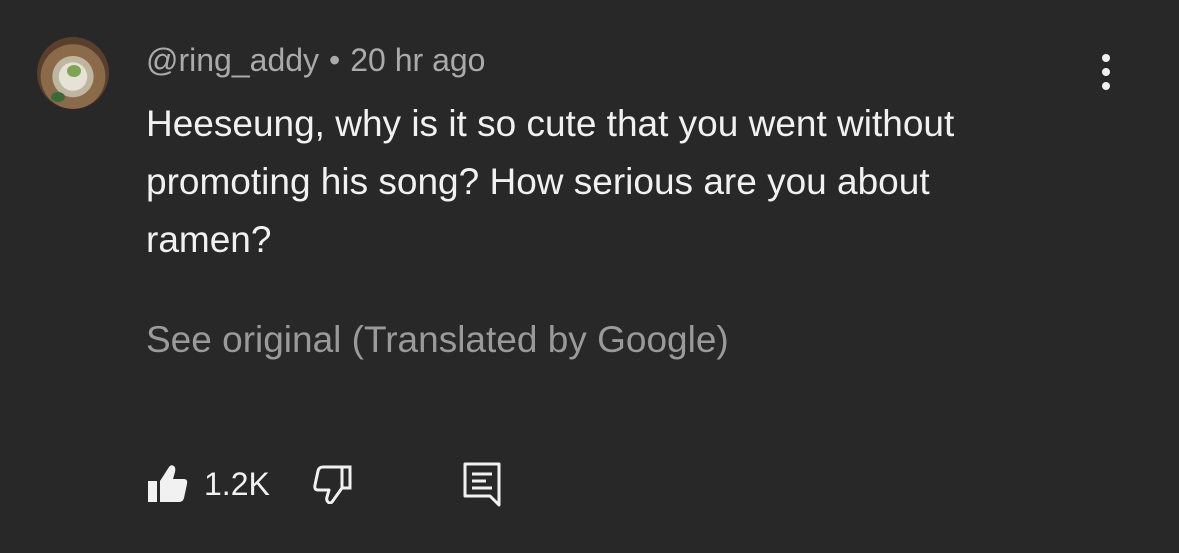 This screenshot has width=1179, height=553. Describe the element at coordinates (417, 60) in the screenshot. I see `comment-timestamp: 20 hr ago` at that location.